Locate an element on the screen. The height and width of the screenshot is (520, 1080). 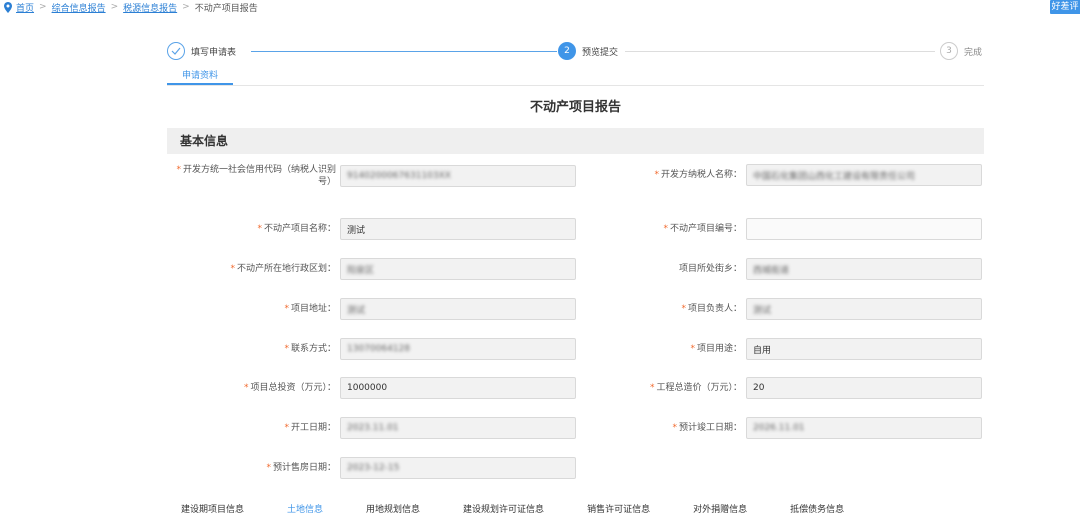
field-credit-code: * 开发方统一社会信用代码（纳税人识别号） 9140200067631103XX is located at coordinates (371, 176).